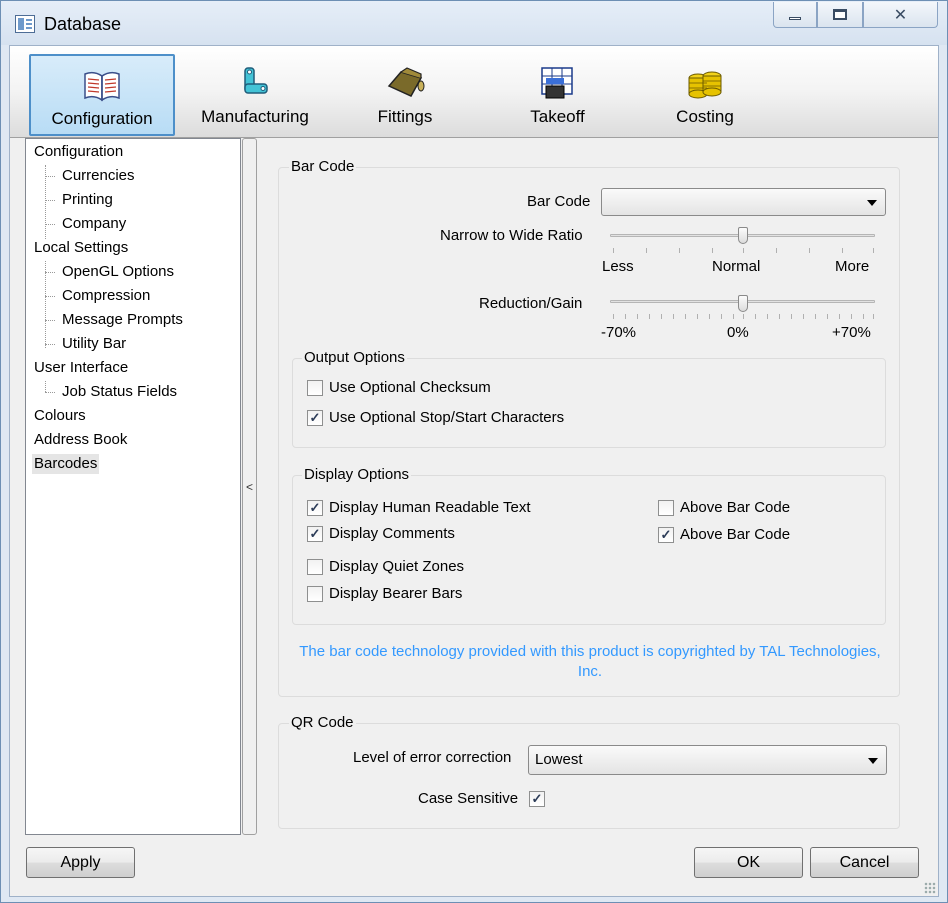 The width and height of the screenshot is (948, 903). I want to click on minimize-icon, so click(795, 18).